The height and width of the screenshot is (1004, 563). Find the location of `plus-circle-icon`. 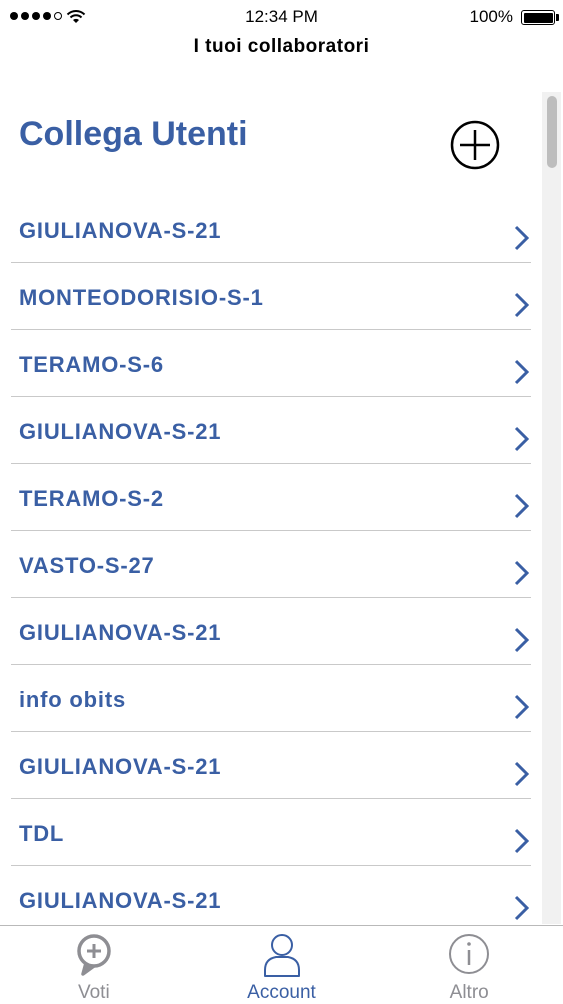

plus-circle-icon is located at coordinates (475, 145).